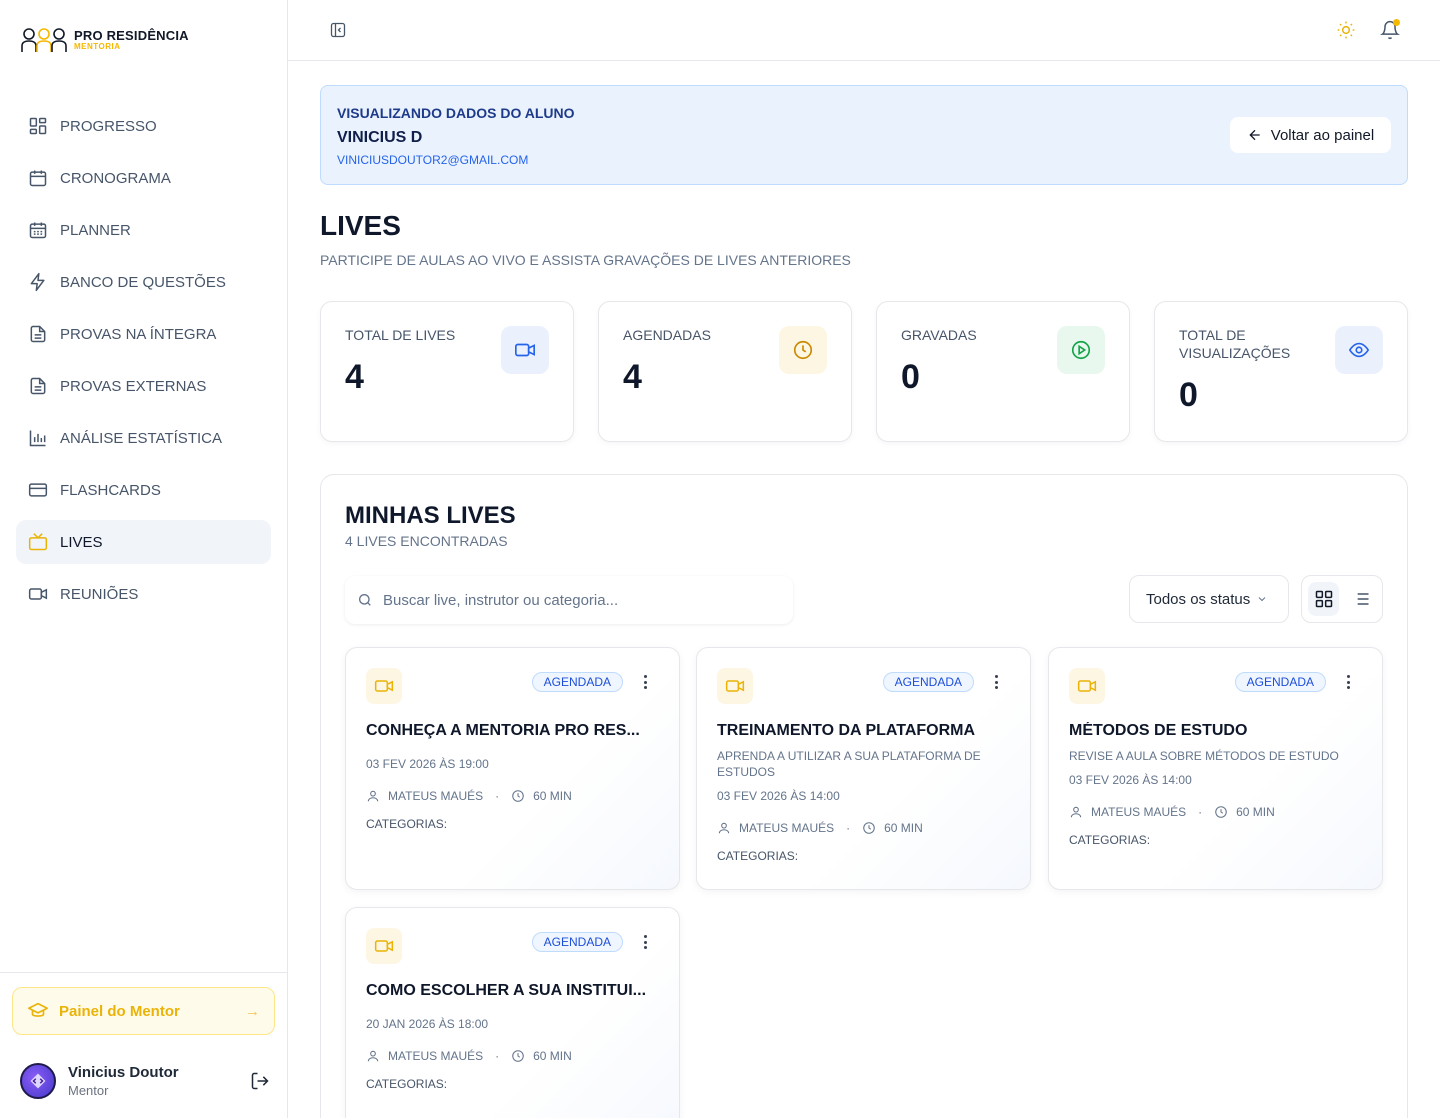 The image size is (1440, 1118). Describe the element at coordinates (138, 334) in the screenshot. I see `sidebar-item-label: PROVAS NA ÍNTEGRA` at that location.